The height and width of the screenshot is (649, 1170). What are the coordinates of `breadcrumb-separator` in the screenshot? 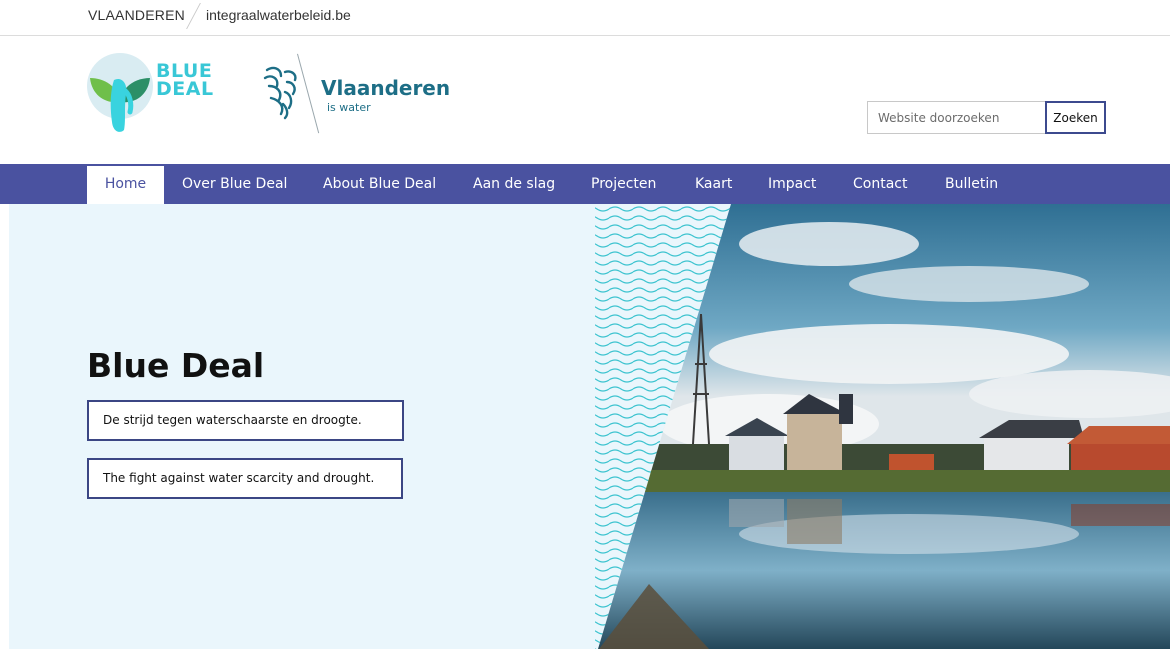 It's located at (193, 16).